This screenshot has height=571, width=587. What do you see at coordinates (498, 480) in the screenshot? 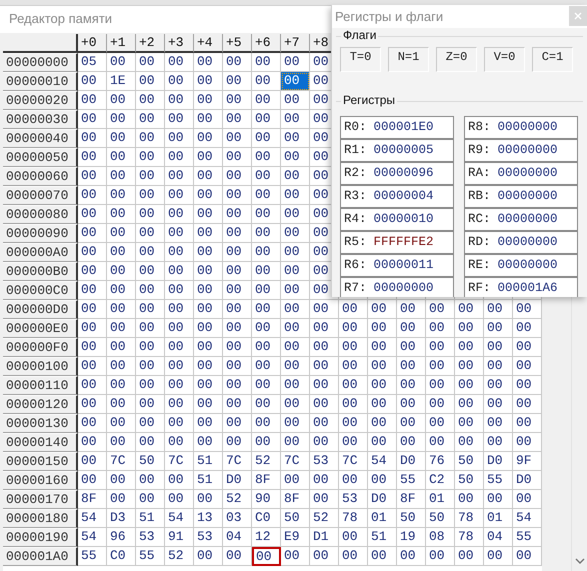
I see `table-cell: 55` at bounding box center [498, 480].